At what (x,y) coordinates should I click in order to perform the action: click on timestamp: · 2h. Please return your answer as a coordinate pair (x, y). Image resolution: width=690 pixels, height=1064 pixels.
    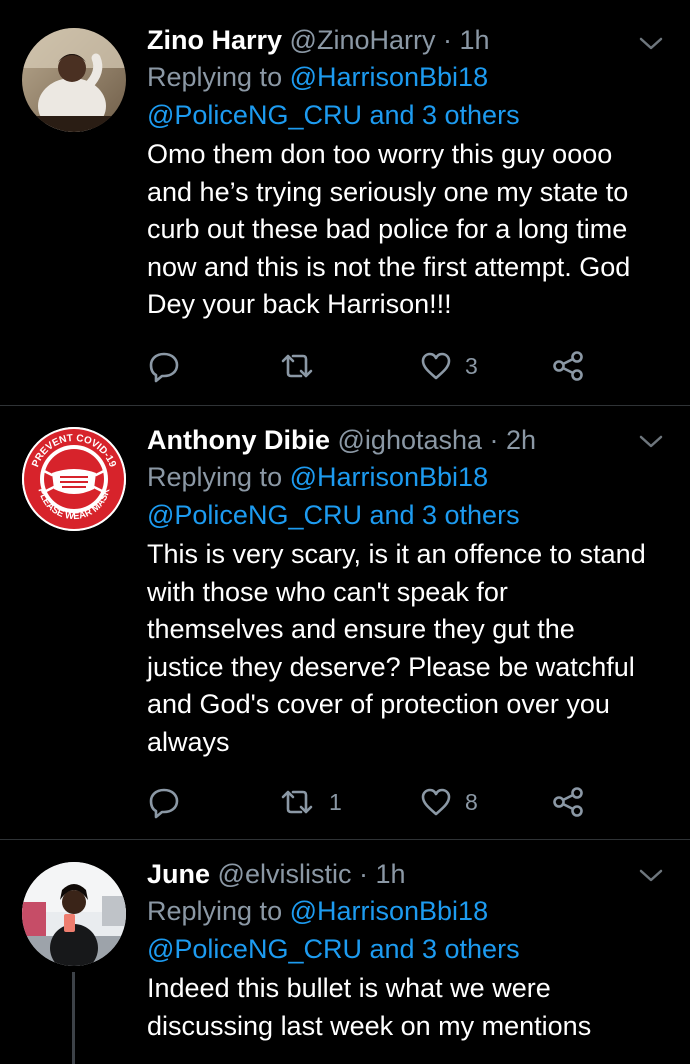
    Looking at the image, I should click on (513, 440).